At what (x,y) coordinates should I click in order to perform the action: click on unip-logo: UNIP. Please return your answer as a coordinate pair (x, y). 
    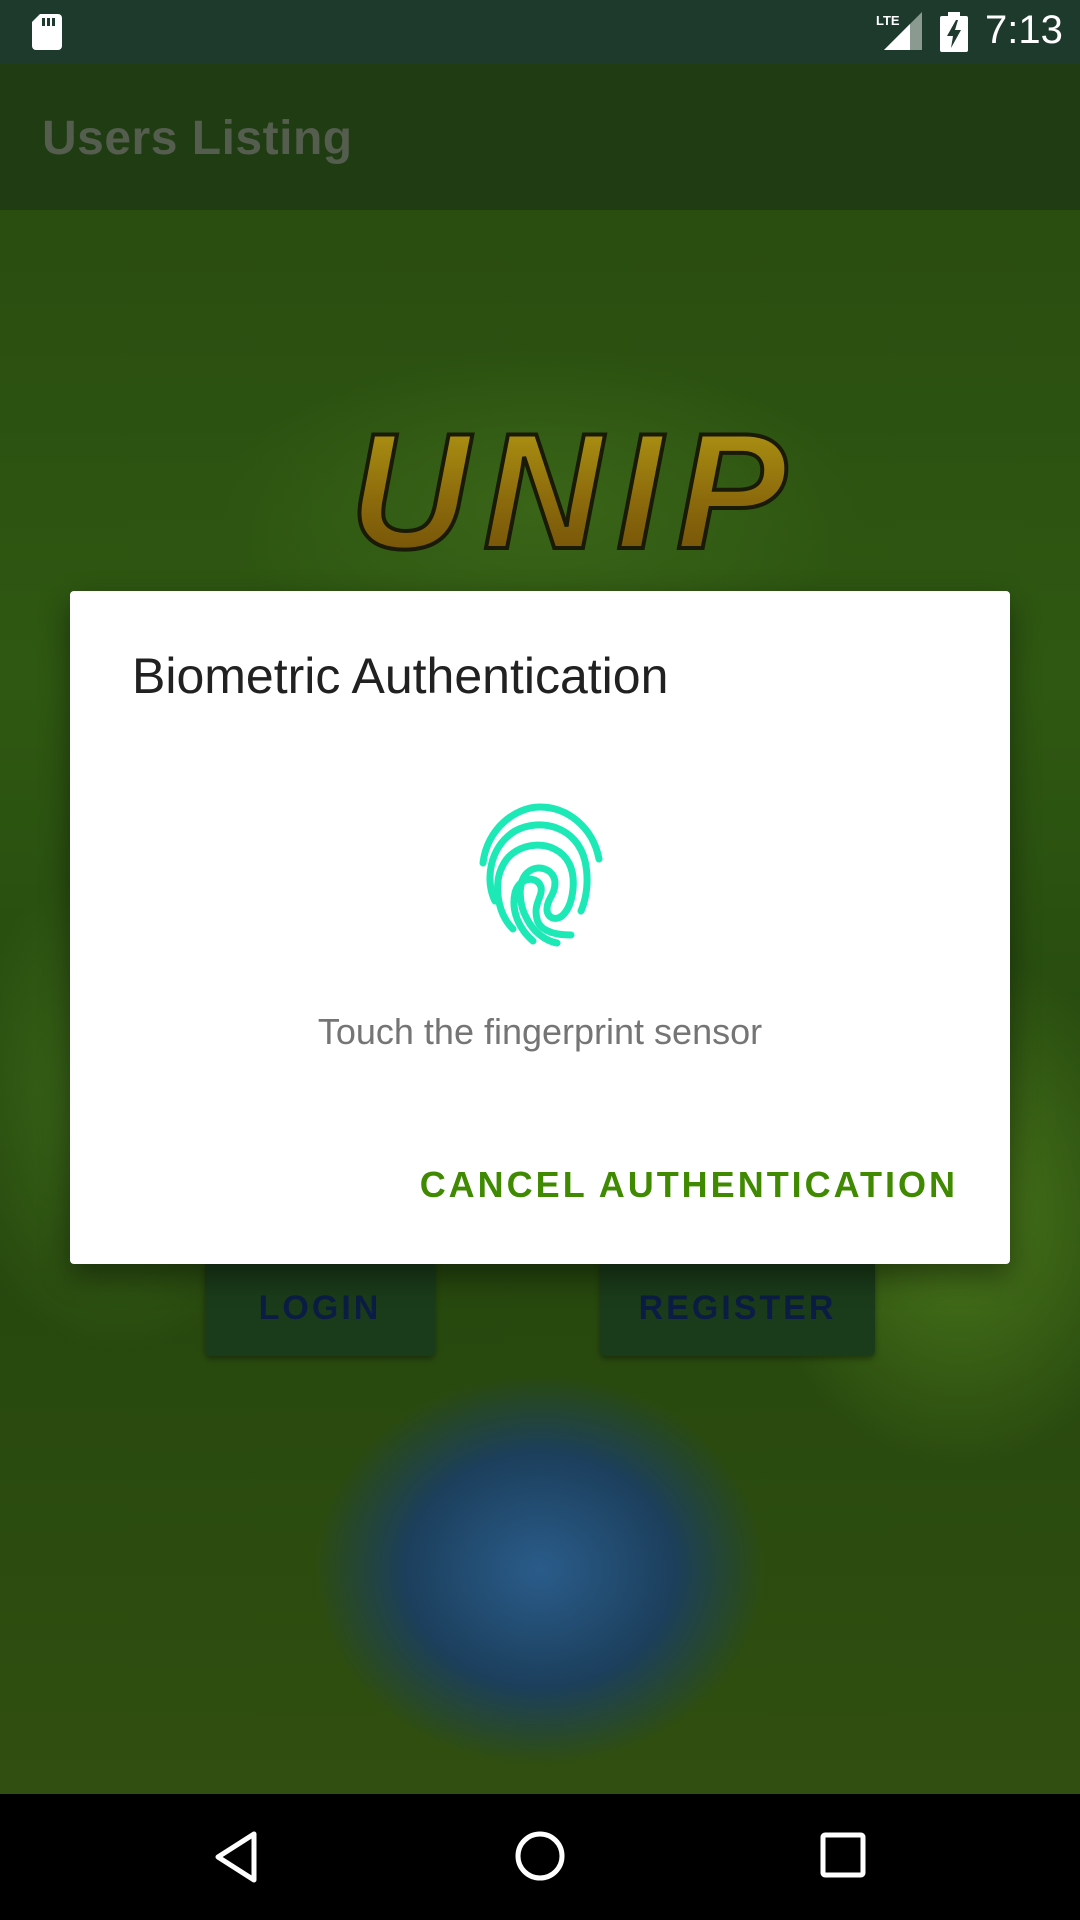
    Looking at the image, I should click on (574, 495).